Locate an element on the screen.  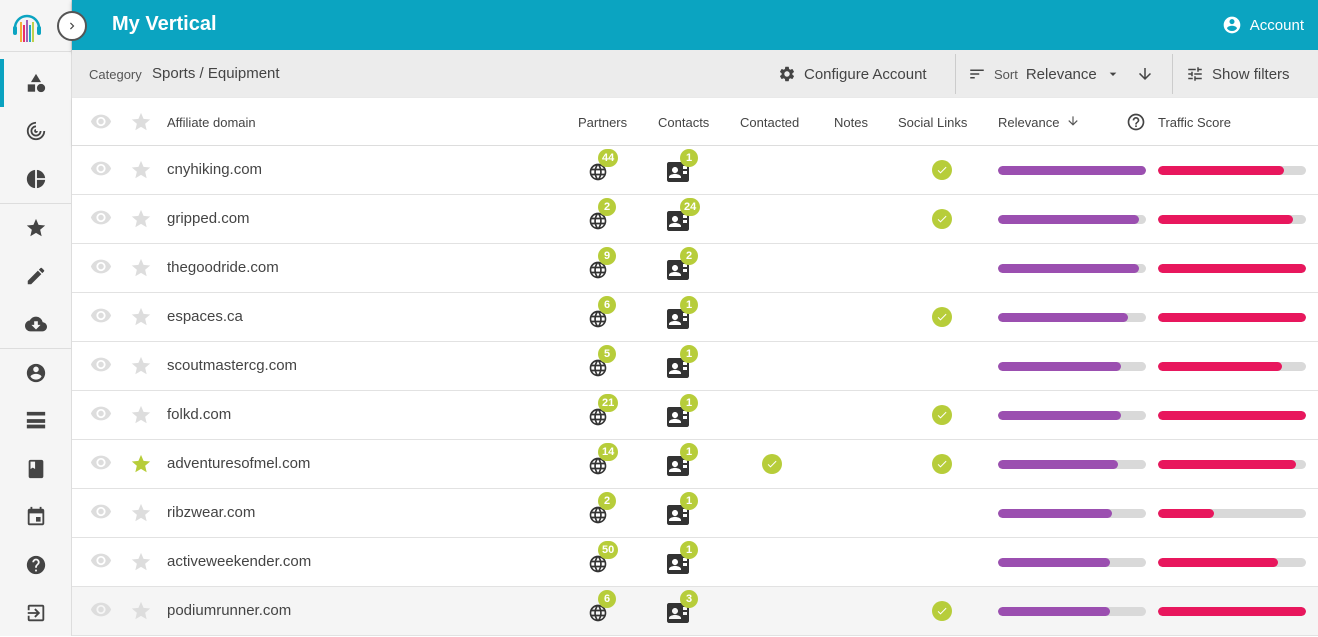
affiliate-domain-link: cnyhiking.com is located at coordinates (214, 169).